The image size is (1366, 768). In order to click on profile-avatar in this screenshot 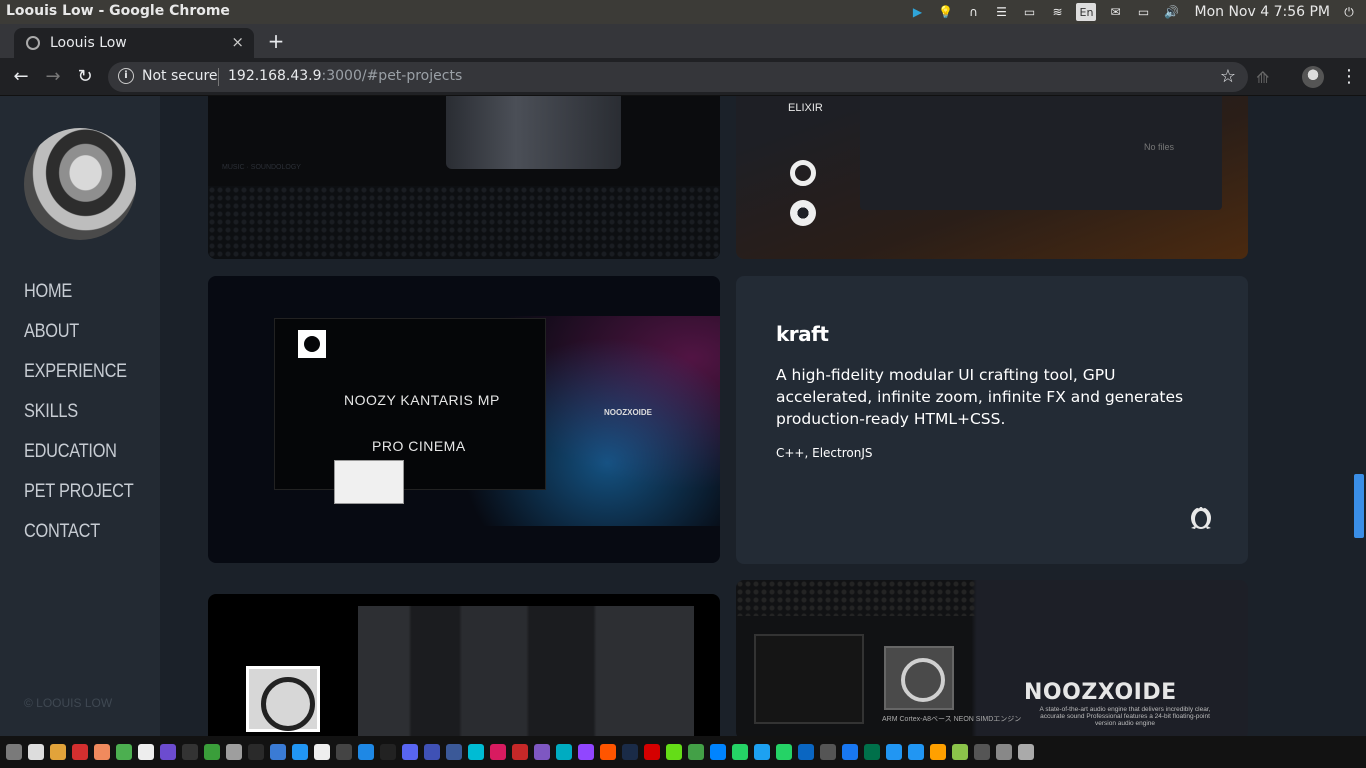, I will do `click(1313, 77)`.